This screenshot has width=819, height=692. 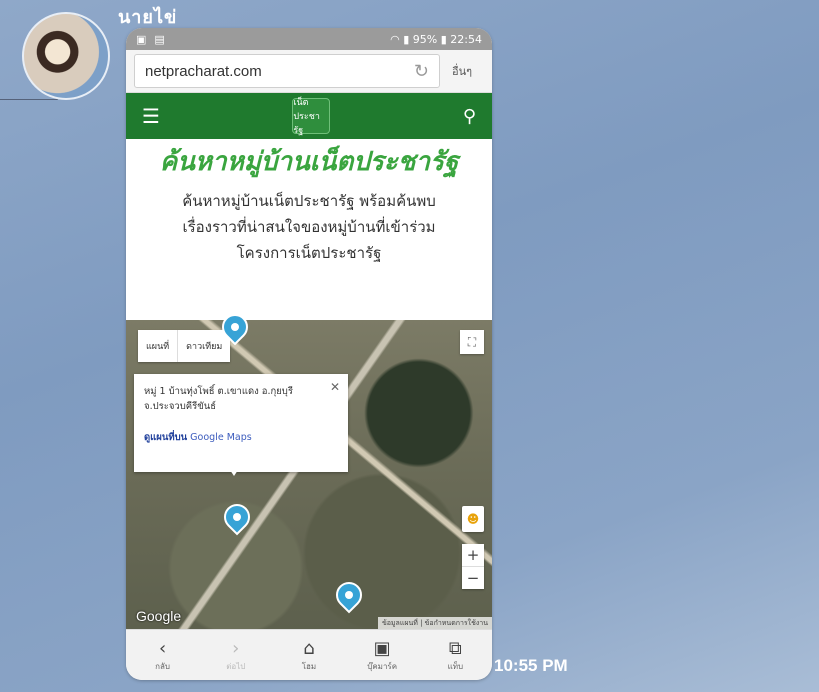 What do you see at coordinates (151, 116) in the screenshot?
I see `hamburger-menu-icon: ☰` at bounding box center [151, 116].